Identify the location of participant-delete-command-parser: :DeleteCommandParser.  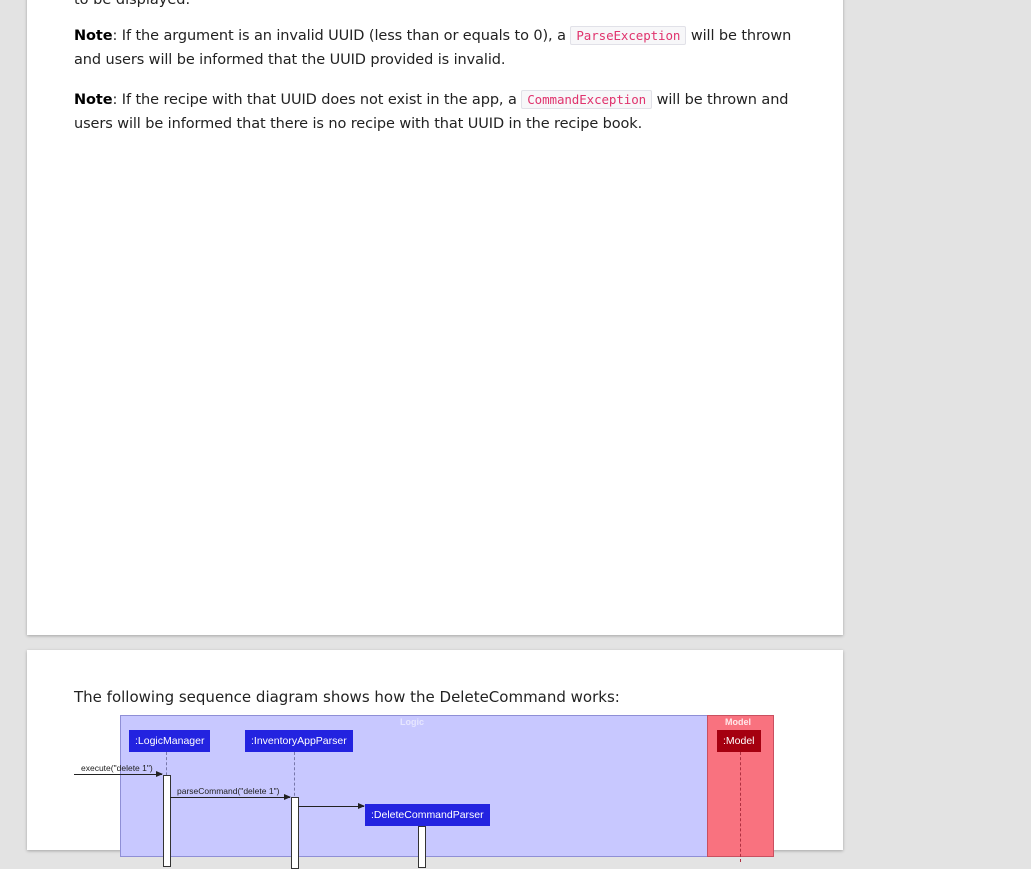
(427, 815).